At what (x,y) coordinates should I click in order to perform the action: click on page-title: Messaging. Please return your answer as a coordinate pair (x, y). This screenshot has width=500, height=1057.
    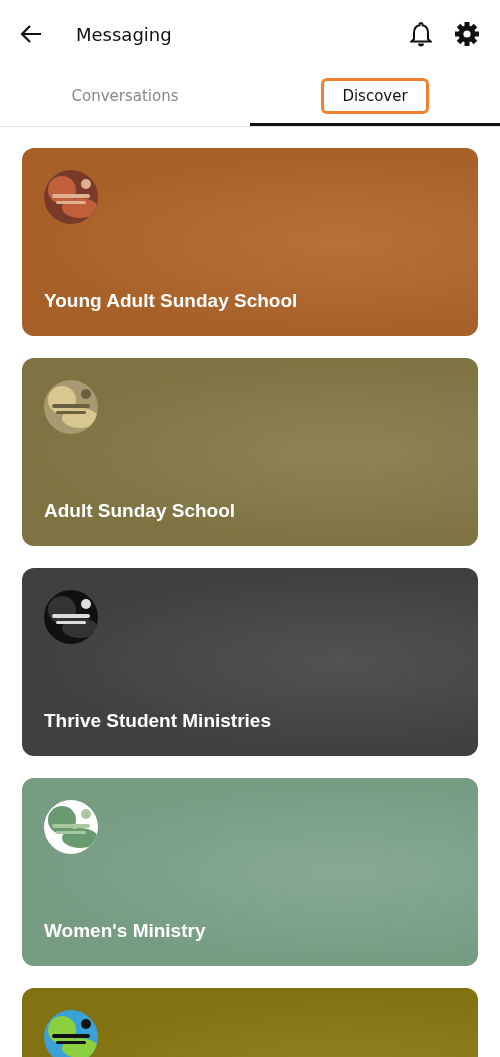
    Looking at the image, I should click on (124, 34).